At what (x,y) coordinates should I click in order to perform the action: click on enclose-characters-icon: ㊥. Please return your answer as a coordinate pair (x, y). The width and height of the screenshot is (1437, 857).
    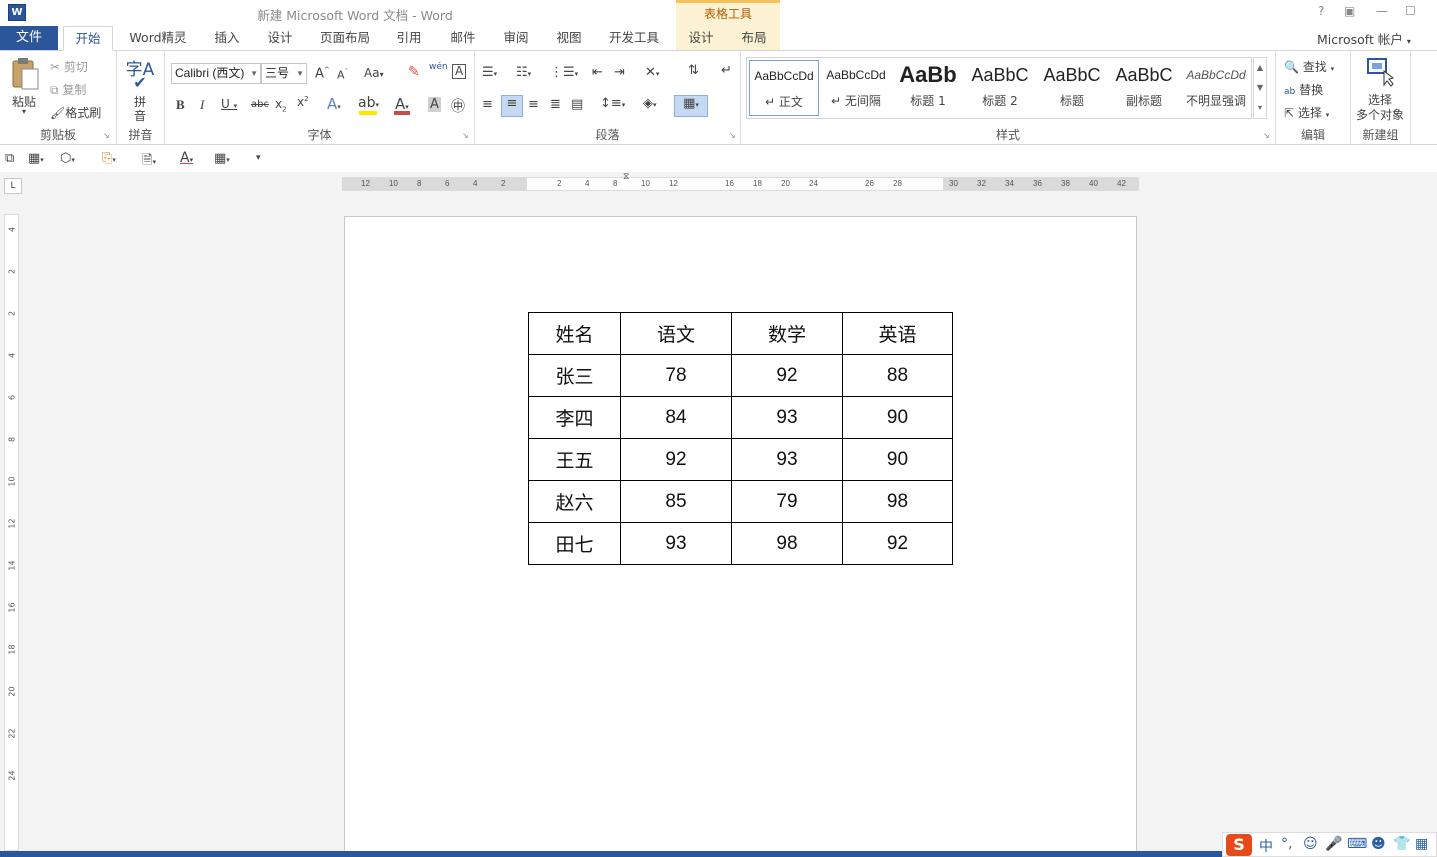
    Looking at the image, I should click on (458, 106).